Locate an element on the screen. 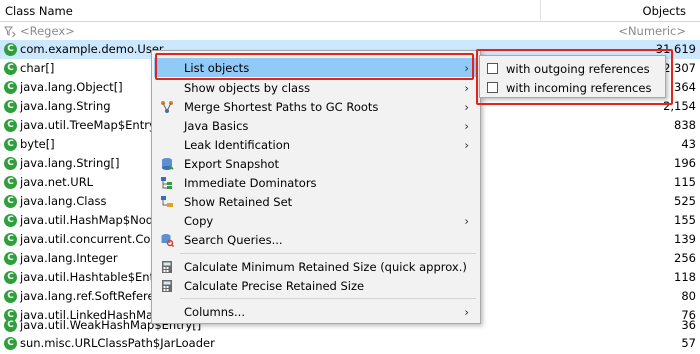  export-snapshot-icon is located at coordinates (168, 164).